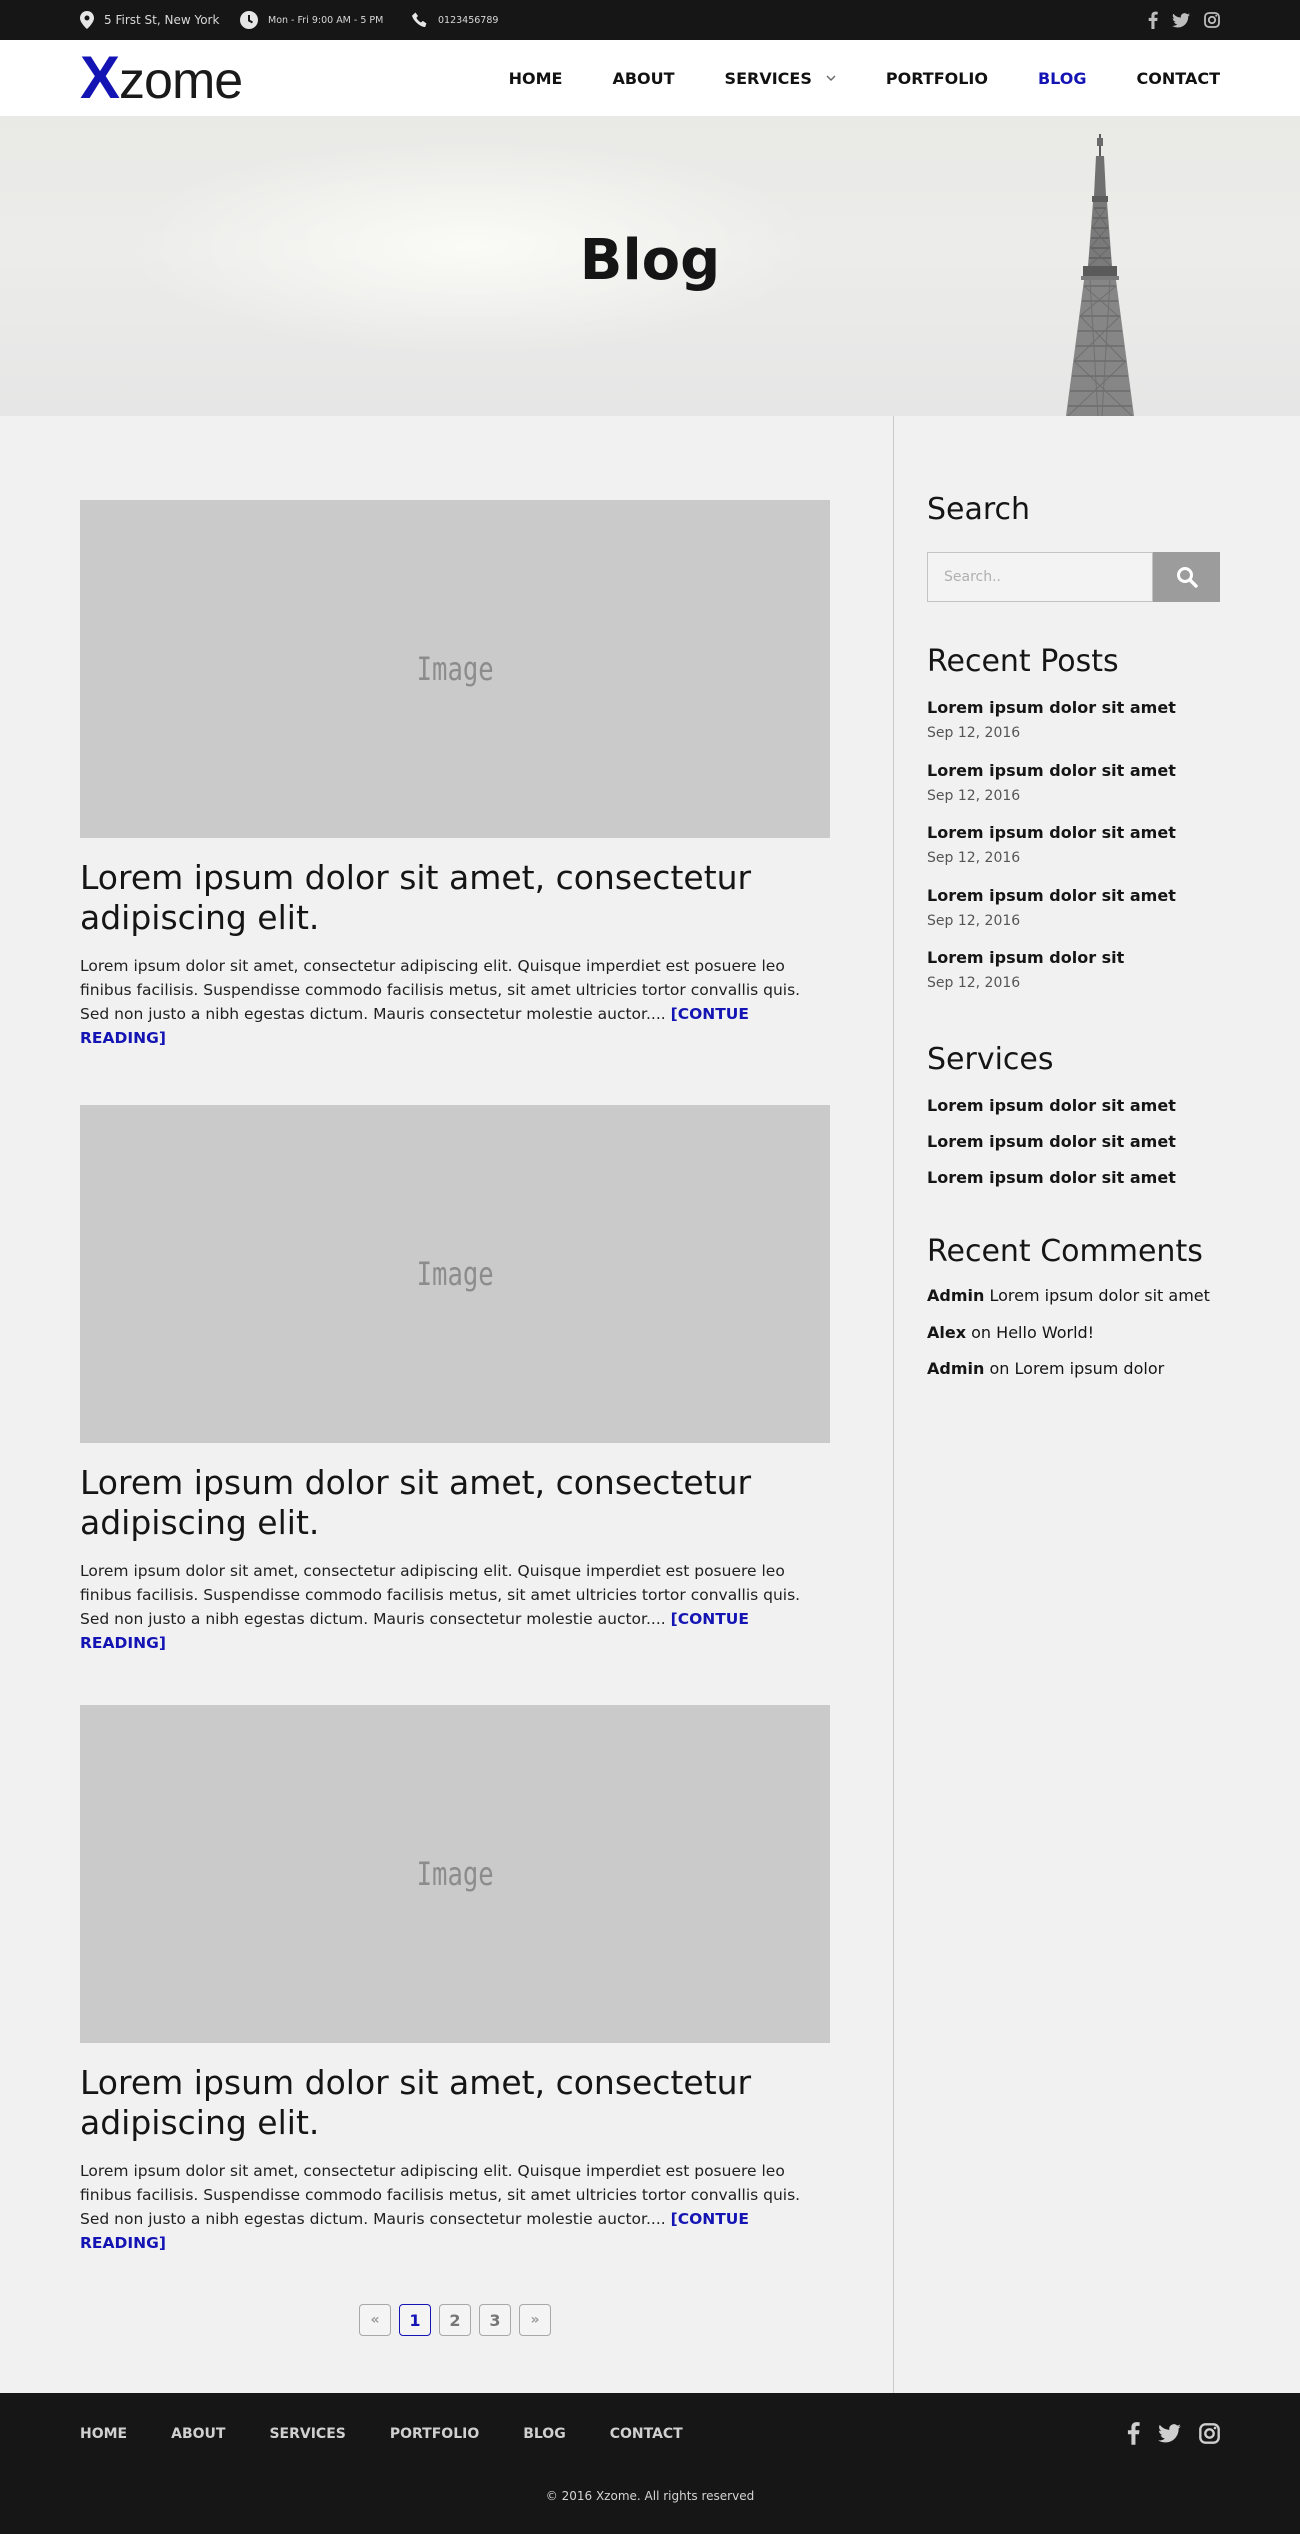  I want to click on pagination-page-1: 1, so click(415, 2320).